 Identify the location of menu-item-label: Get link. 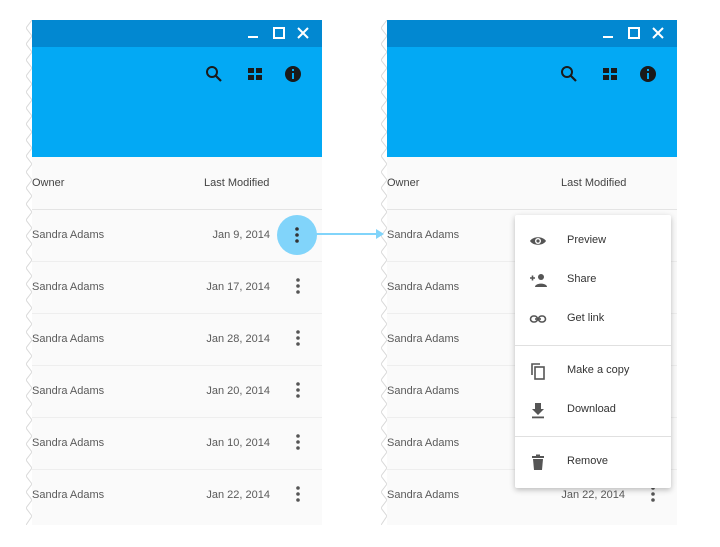
(586, 318).